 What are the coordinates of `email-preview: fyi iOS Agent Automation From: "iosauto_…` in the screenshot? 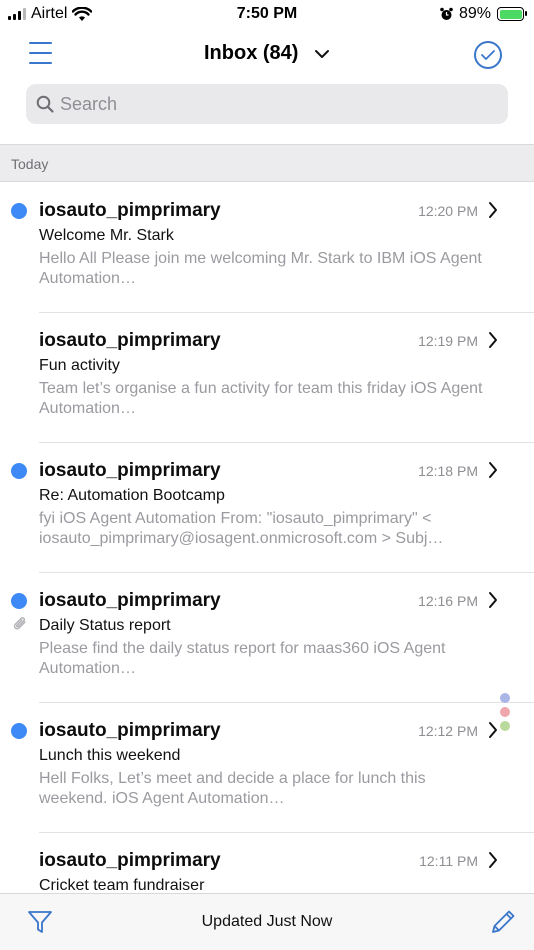 It's located at (241, 528).